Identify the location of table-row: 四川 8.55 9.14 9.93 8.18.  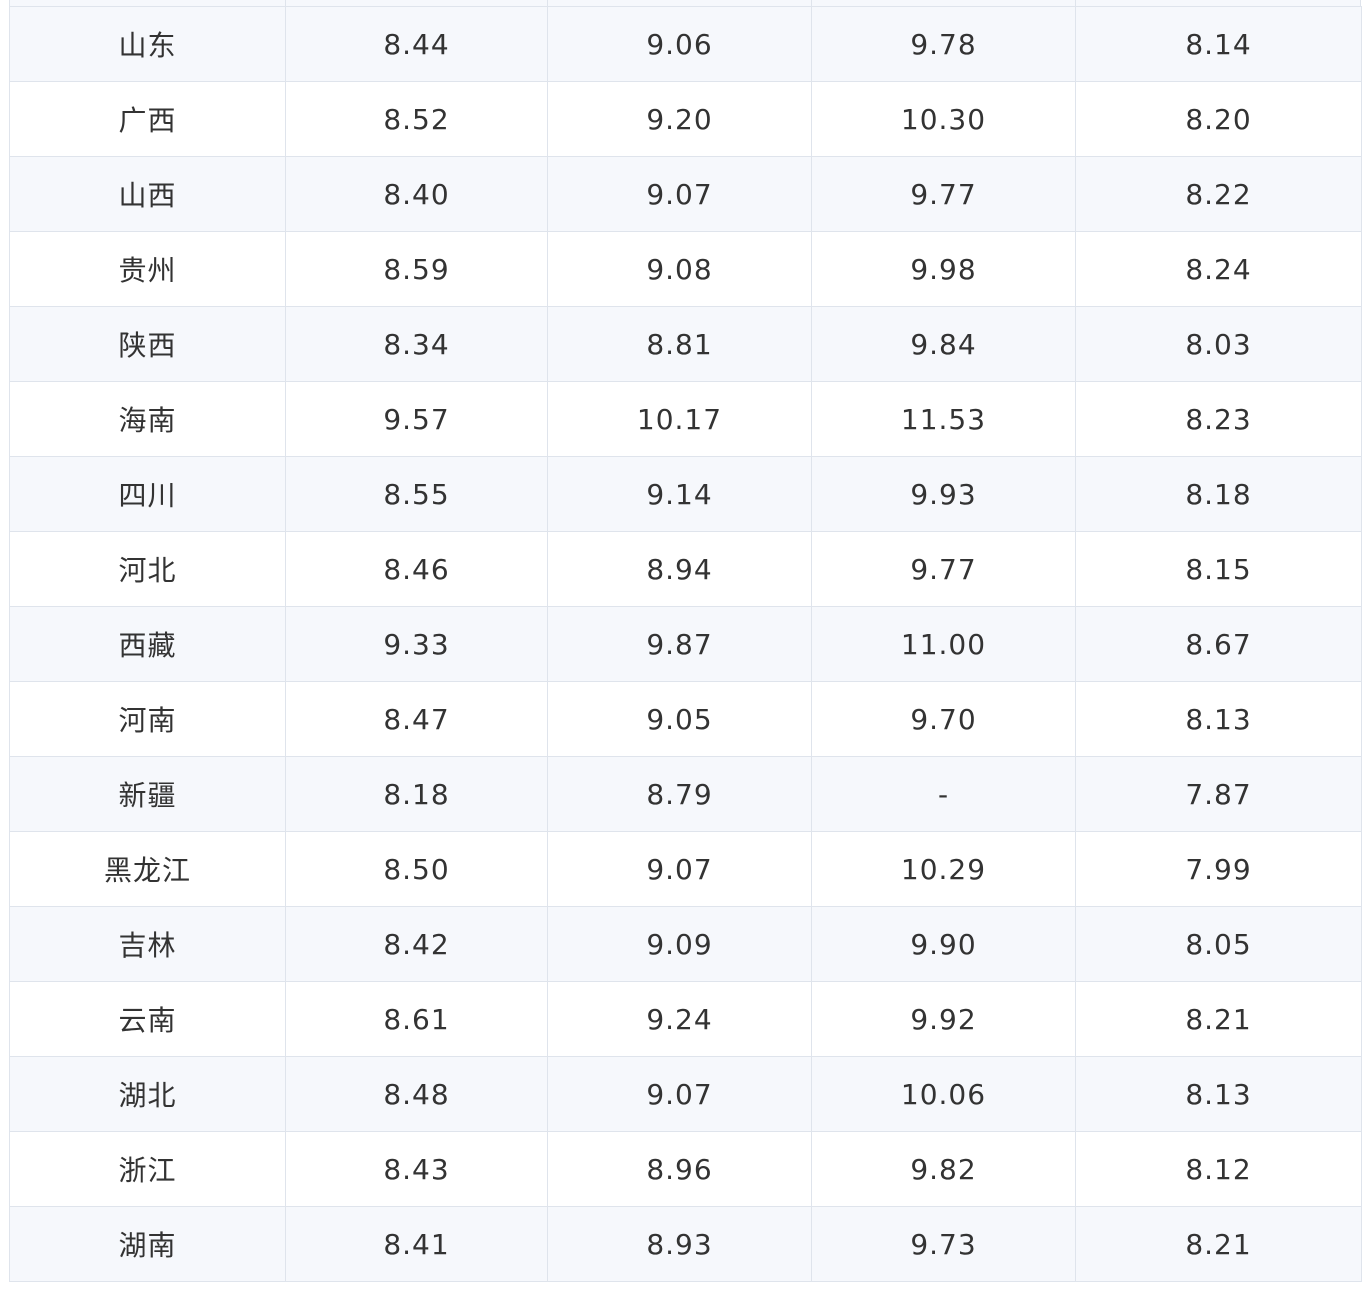
(685, 494).